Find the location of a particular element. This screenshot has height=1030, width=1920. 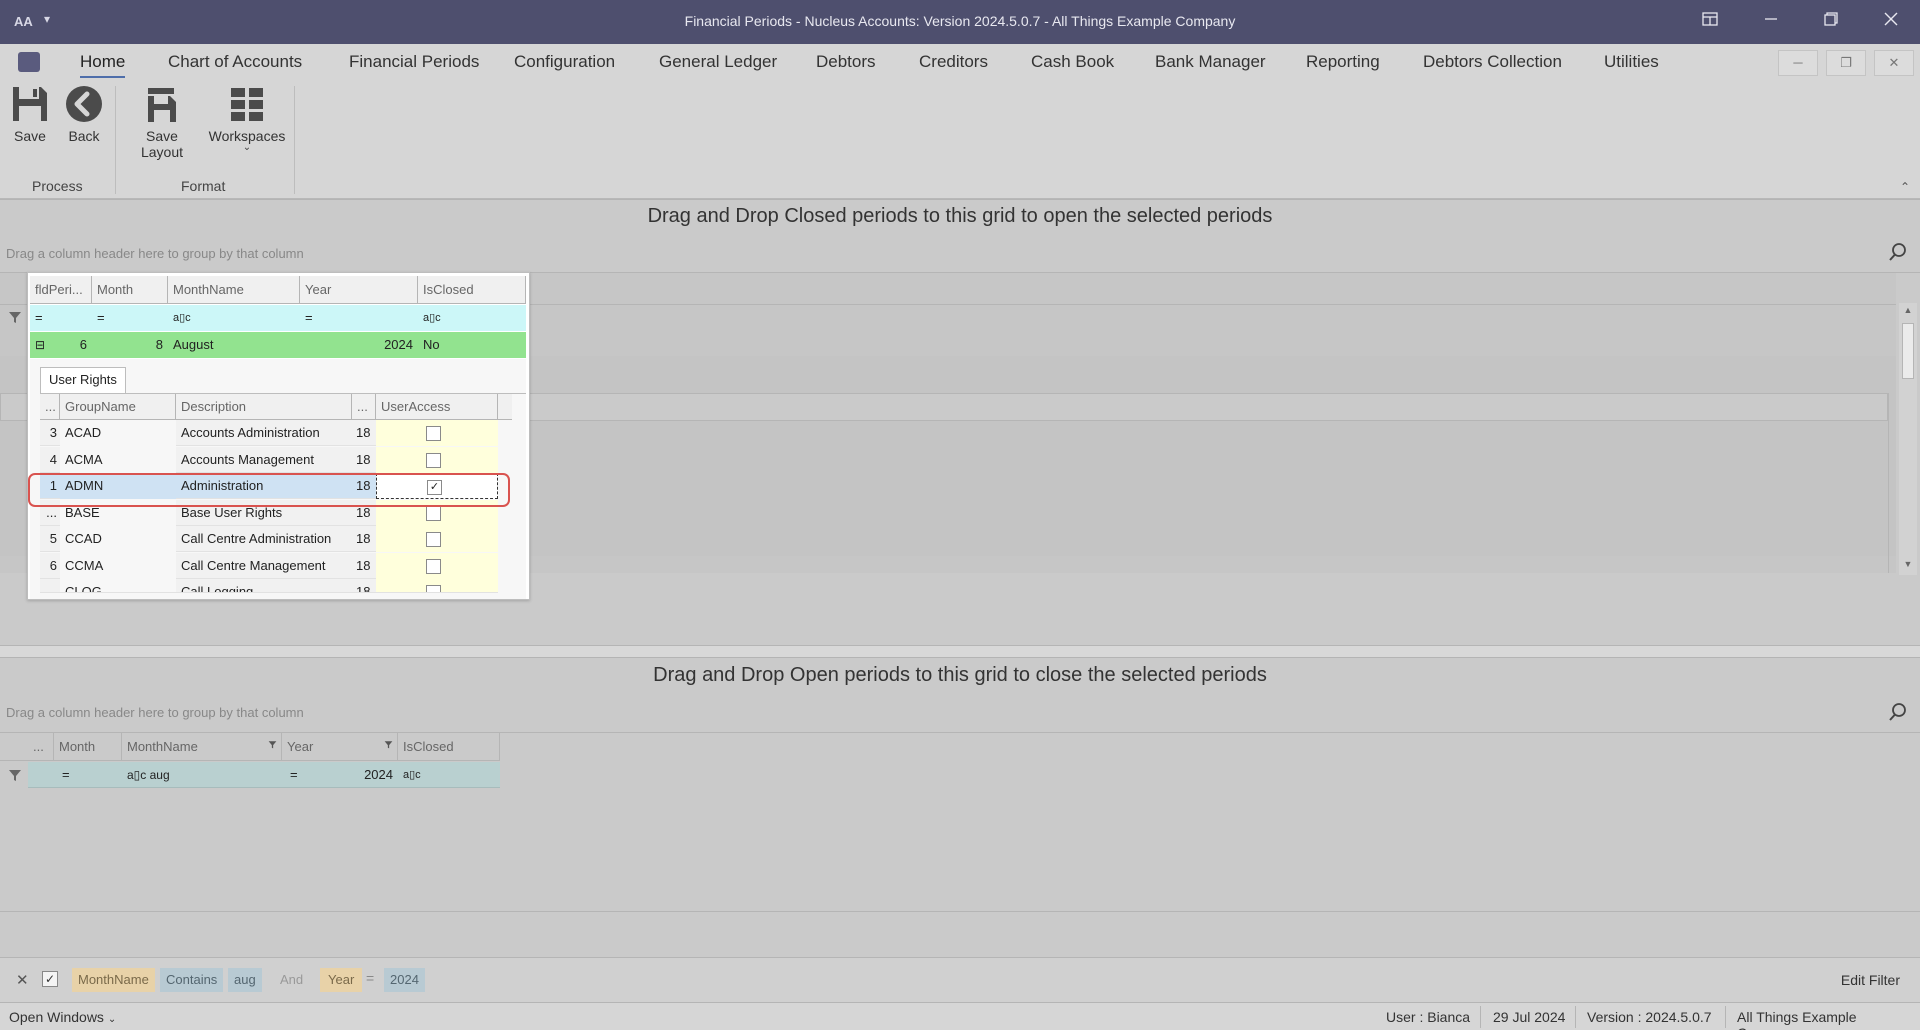

vertical-scrollbar: ▲ ▼ is located at coordinates (1908, 439).